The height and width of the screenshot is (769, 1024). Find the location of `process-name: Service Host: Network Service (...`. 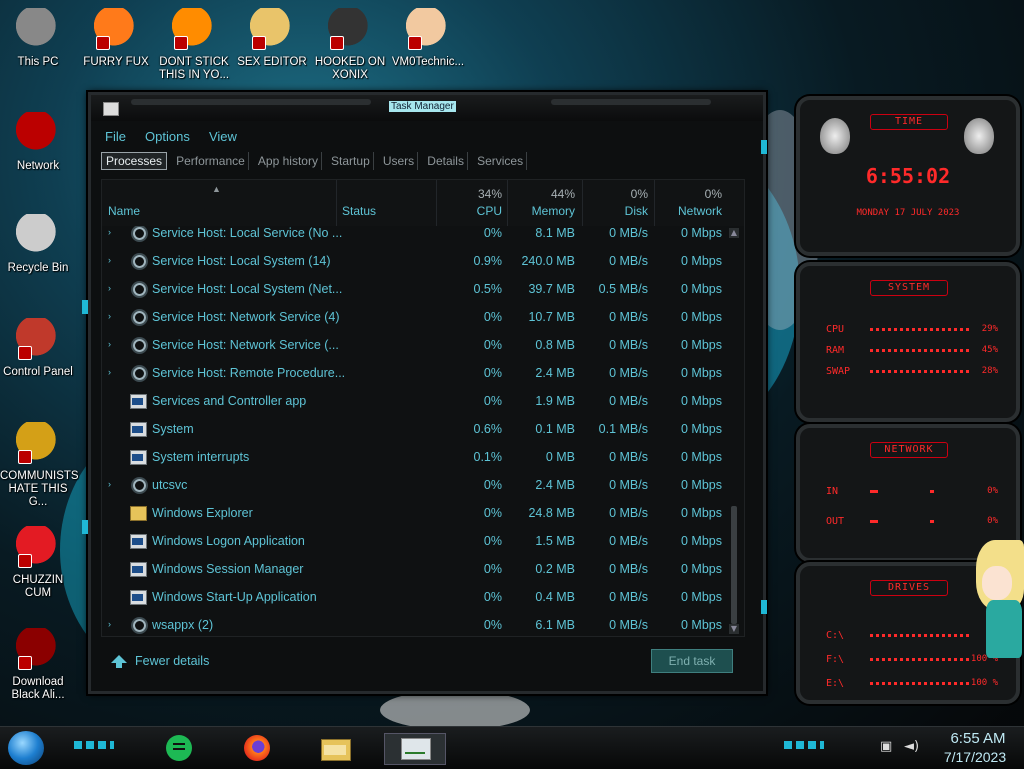

process-name: Service Host: Network Service (... is located at coordinates (245, 345).